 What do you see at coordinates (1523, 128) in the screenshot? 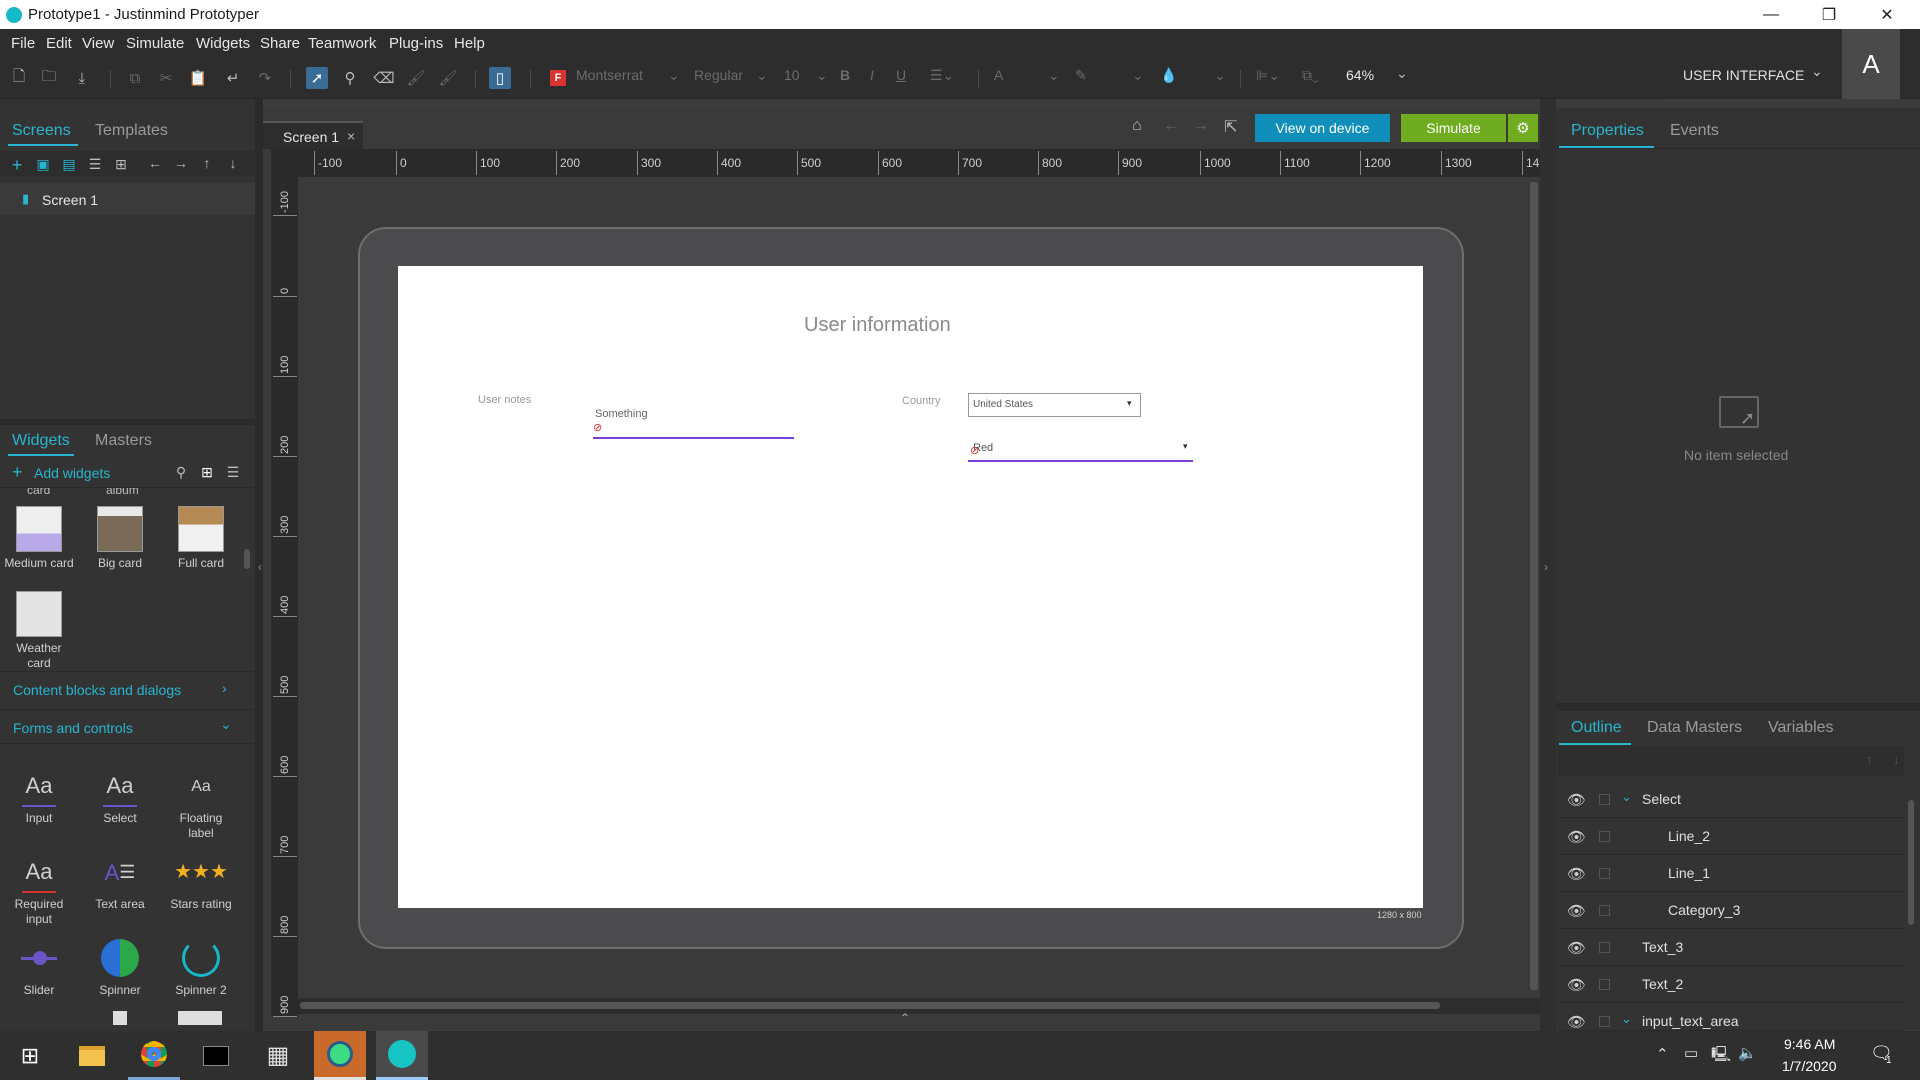
I see `simulate-settings-icon: ⚙` at bounding box center [1523, 128].